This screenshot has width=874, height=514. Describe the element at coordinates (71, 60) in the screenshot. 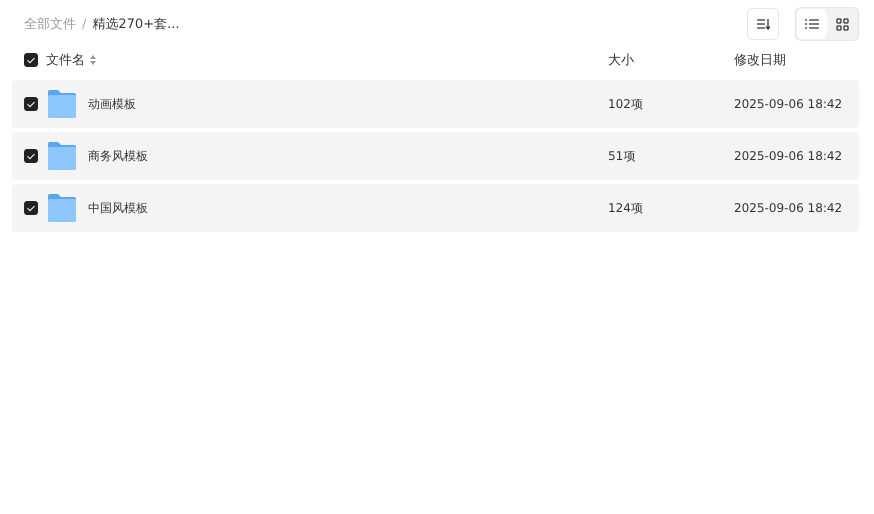

I see `sortable-column-header: 文件名` at that location.